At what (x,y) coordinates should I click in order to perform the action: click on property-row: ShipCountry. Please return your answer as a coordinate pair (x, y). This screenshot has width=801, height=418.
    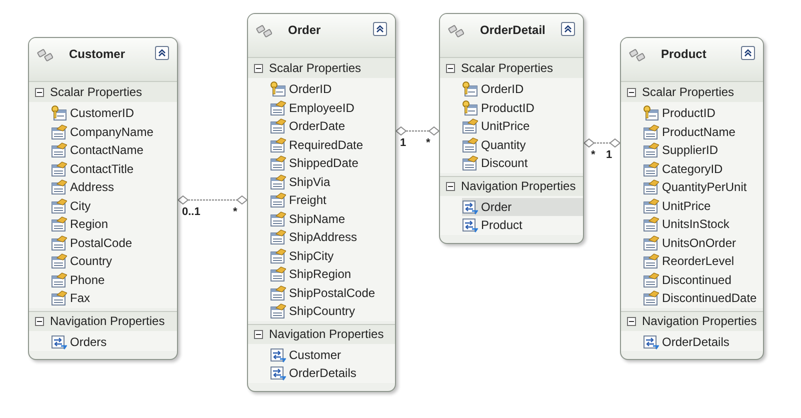
    Looking at the image, I should click on (332, 311).